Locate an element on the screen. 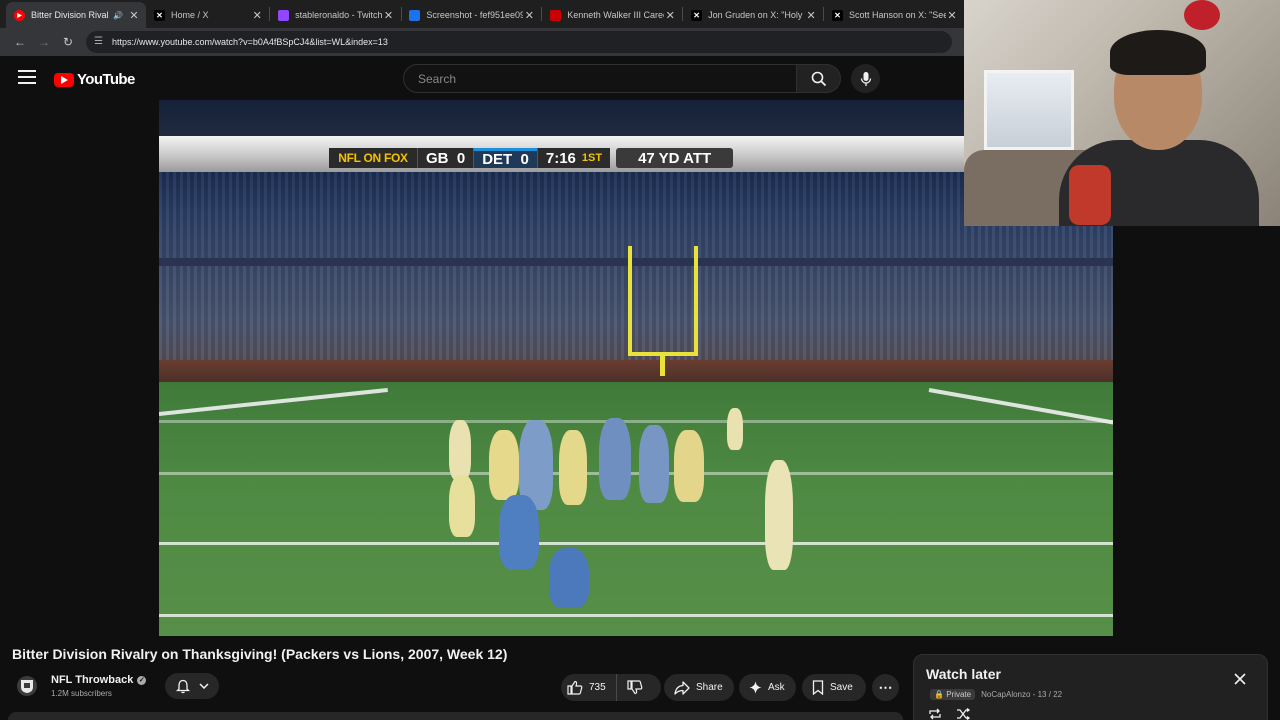 This screenshot has height=720, width=1280. close-playlist-button is located at coordinates (1240, 679).